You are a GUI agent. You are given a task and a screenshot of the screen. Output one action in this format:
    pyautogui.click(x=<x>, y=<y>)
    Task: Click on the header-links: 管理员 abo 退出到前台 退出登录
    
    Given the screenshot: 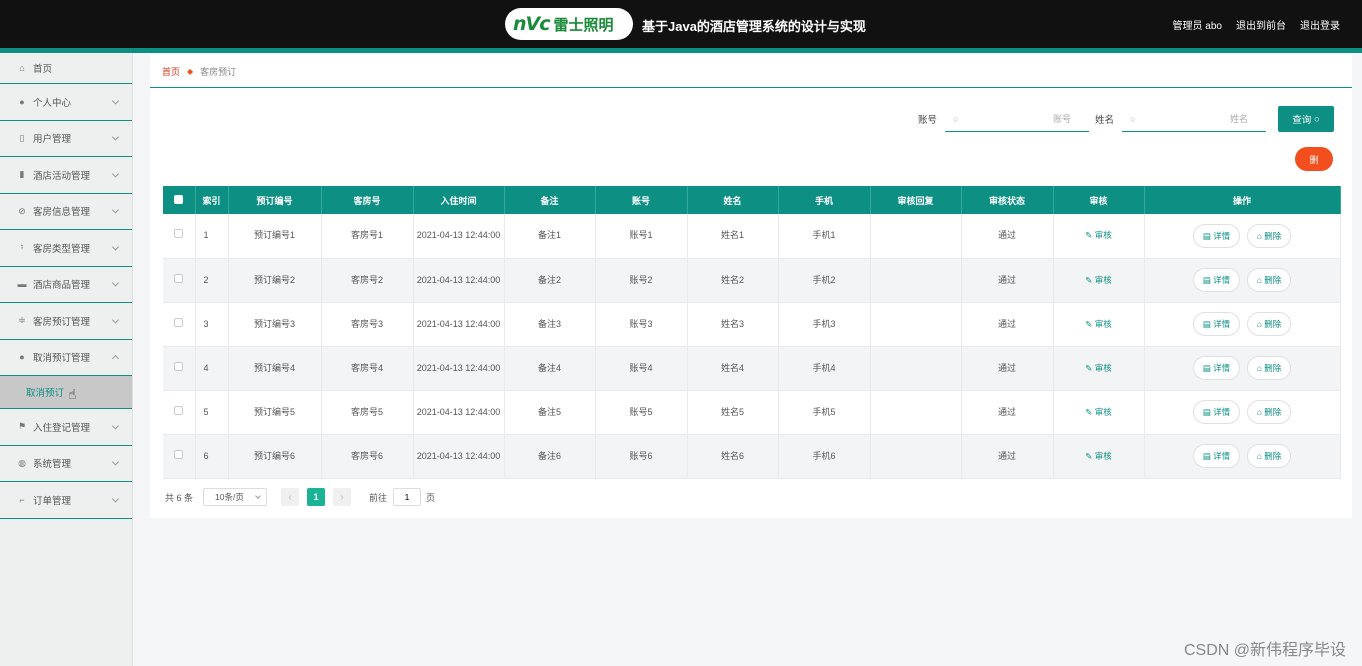 What is the action you would take?
    pyautogui.click(x=1256, y=24)
    